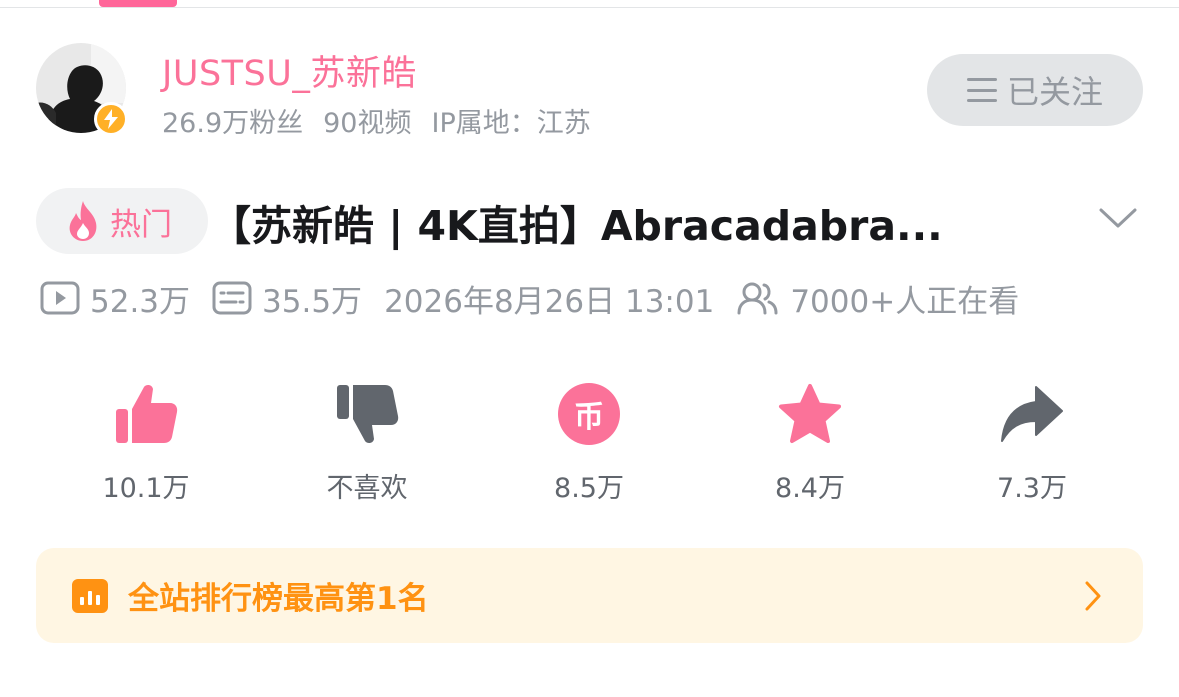 The width and height of the screenshot is (1179, 697). I want to click on danmaku-icon, so click(232, 298).